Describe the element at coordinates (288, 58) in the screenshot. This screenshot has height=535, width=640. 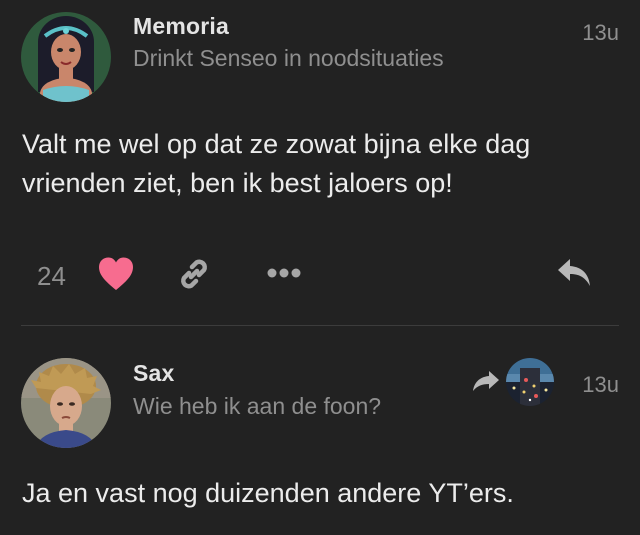
I see `user-title: Drinkt Senseo in noodsituaties` at that location.